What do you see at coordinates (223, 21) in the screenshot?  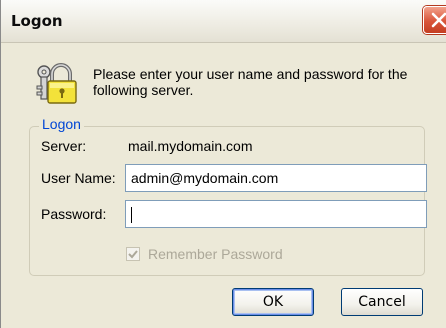 I see `title-bar: Logon` at bounding box center [223, 21].